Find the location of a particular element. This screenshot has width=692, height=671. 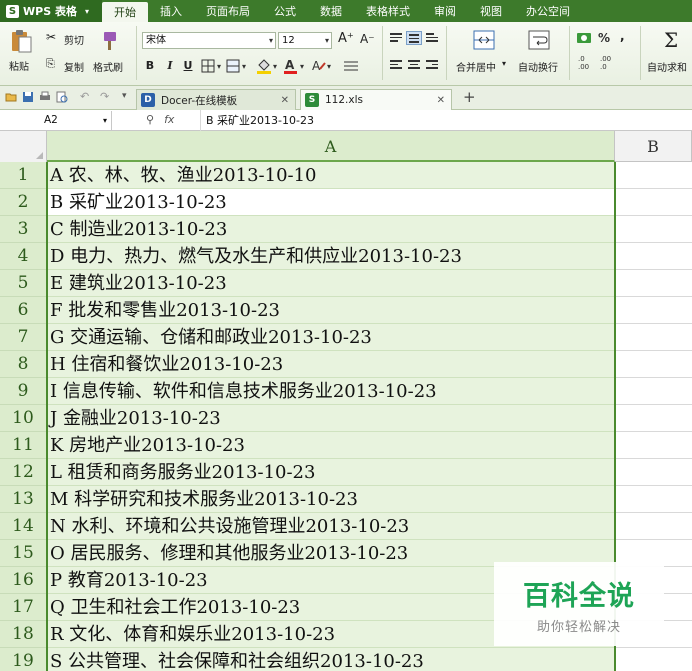

menu-tab: 插入 is located at coordinates (171, 11).